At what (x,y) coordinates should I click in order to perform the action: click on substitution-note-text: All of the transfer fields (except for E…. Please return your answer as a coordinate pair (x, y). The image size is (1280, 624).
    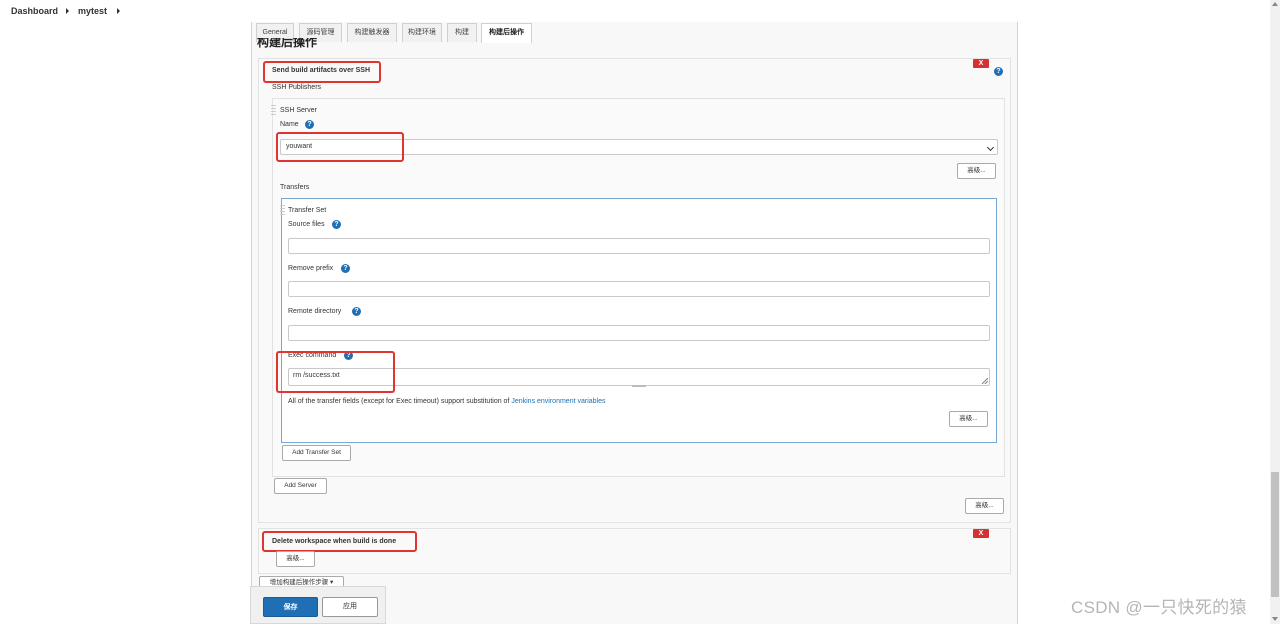
    Looking at the image, I should click on (400, 401).